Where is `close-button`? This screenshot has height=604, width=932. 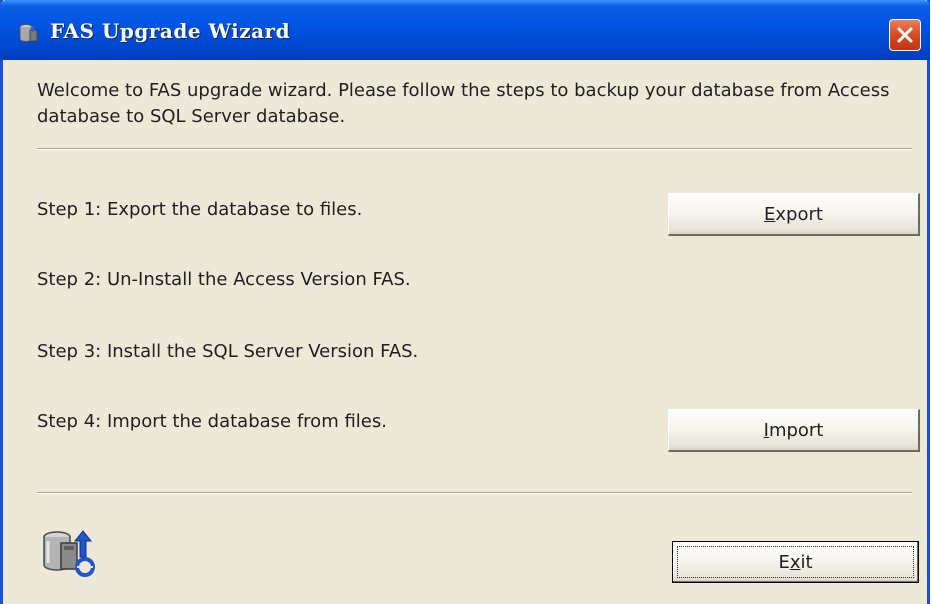
close-button is located at coordinates (905, 35).